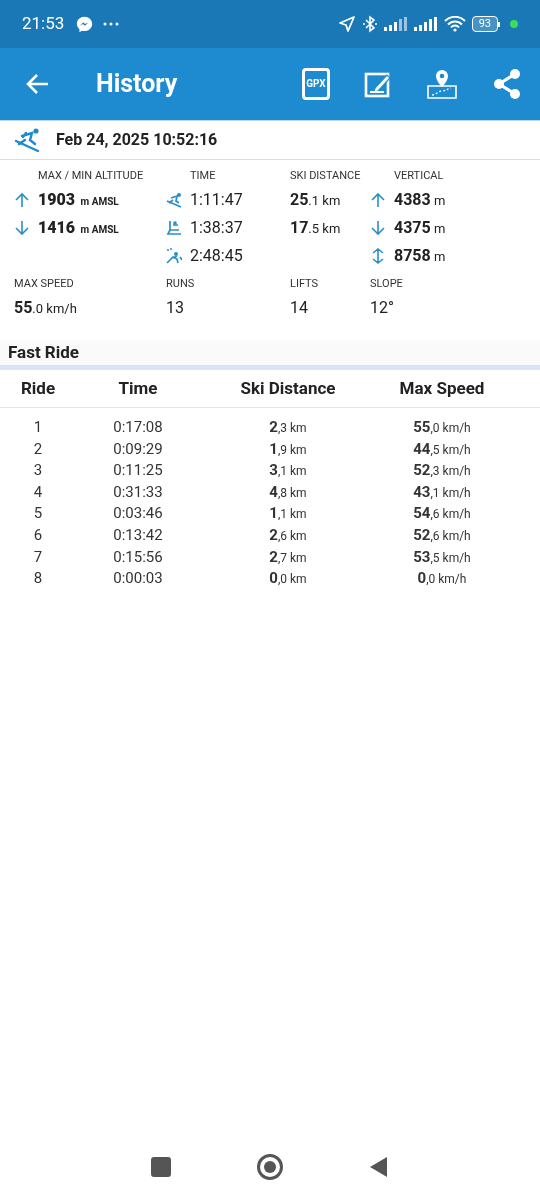 This screenshot has width=540, height=1200. What do you see at coordinates (161, 1167) in the screenshot?
I see `recents-button` at bounding box center [161, 1167].